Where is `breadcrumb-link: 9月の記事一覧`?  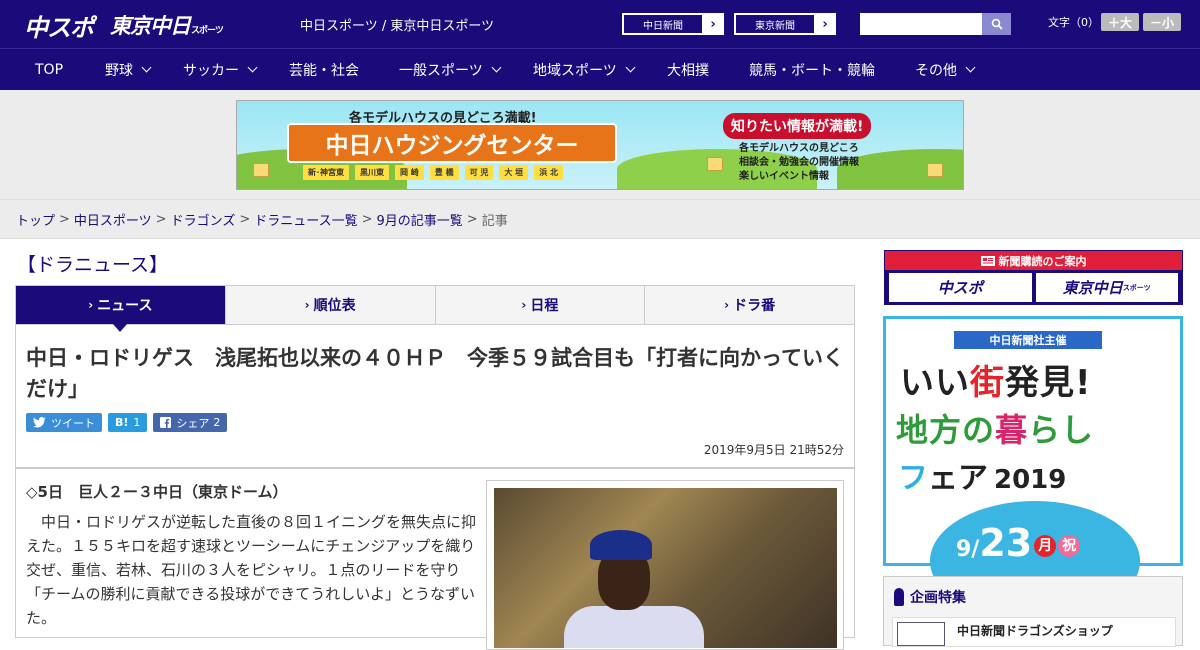
breadcrumb-link: 9月の記事一覧 is located at coordinates (420, 219).